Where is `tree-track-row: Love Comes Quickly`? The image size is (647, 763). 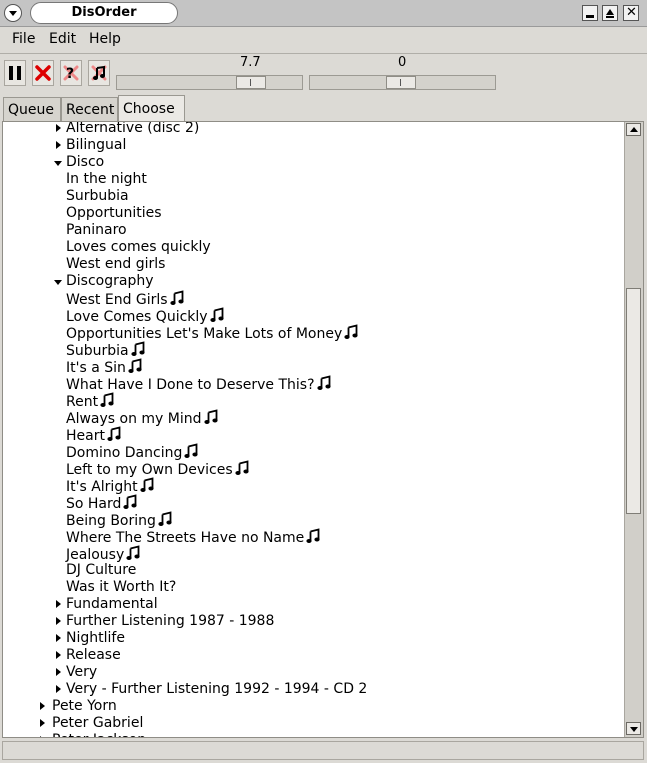 tree-track-row: Love Comes Quickly is located at coordinates (313, 316).